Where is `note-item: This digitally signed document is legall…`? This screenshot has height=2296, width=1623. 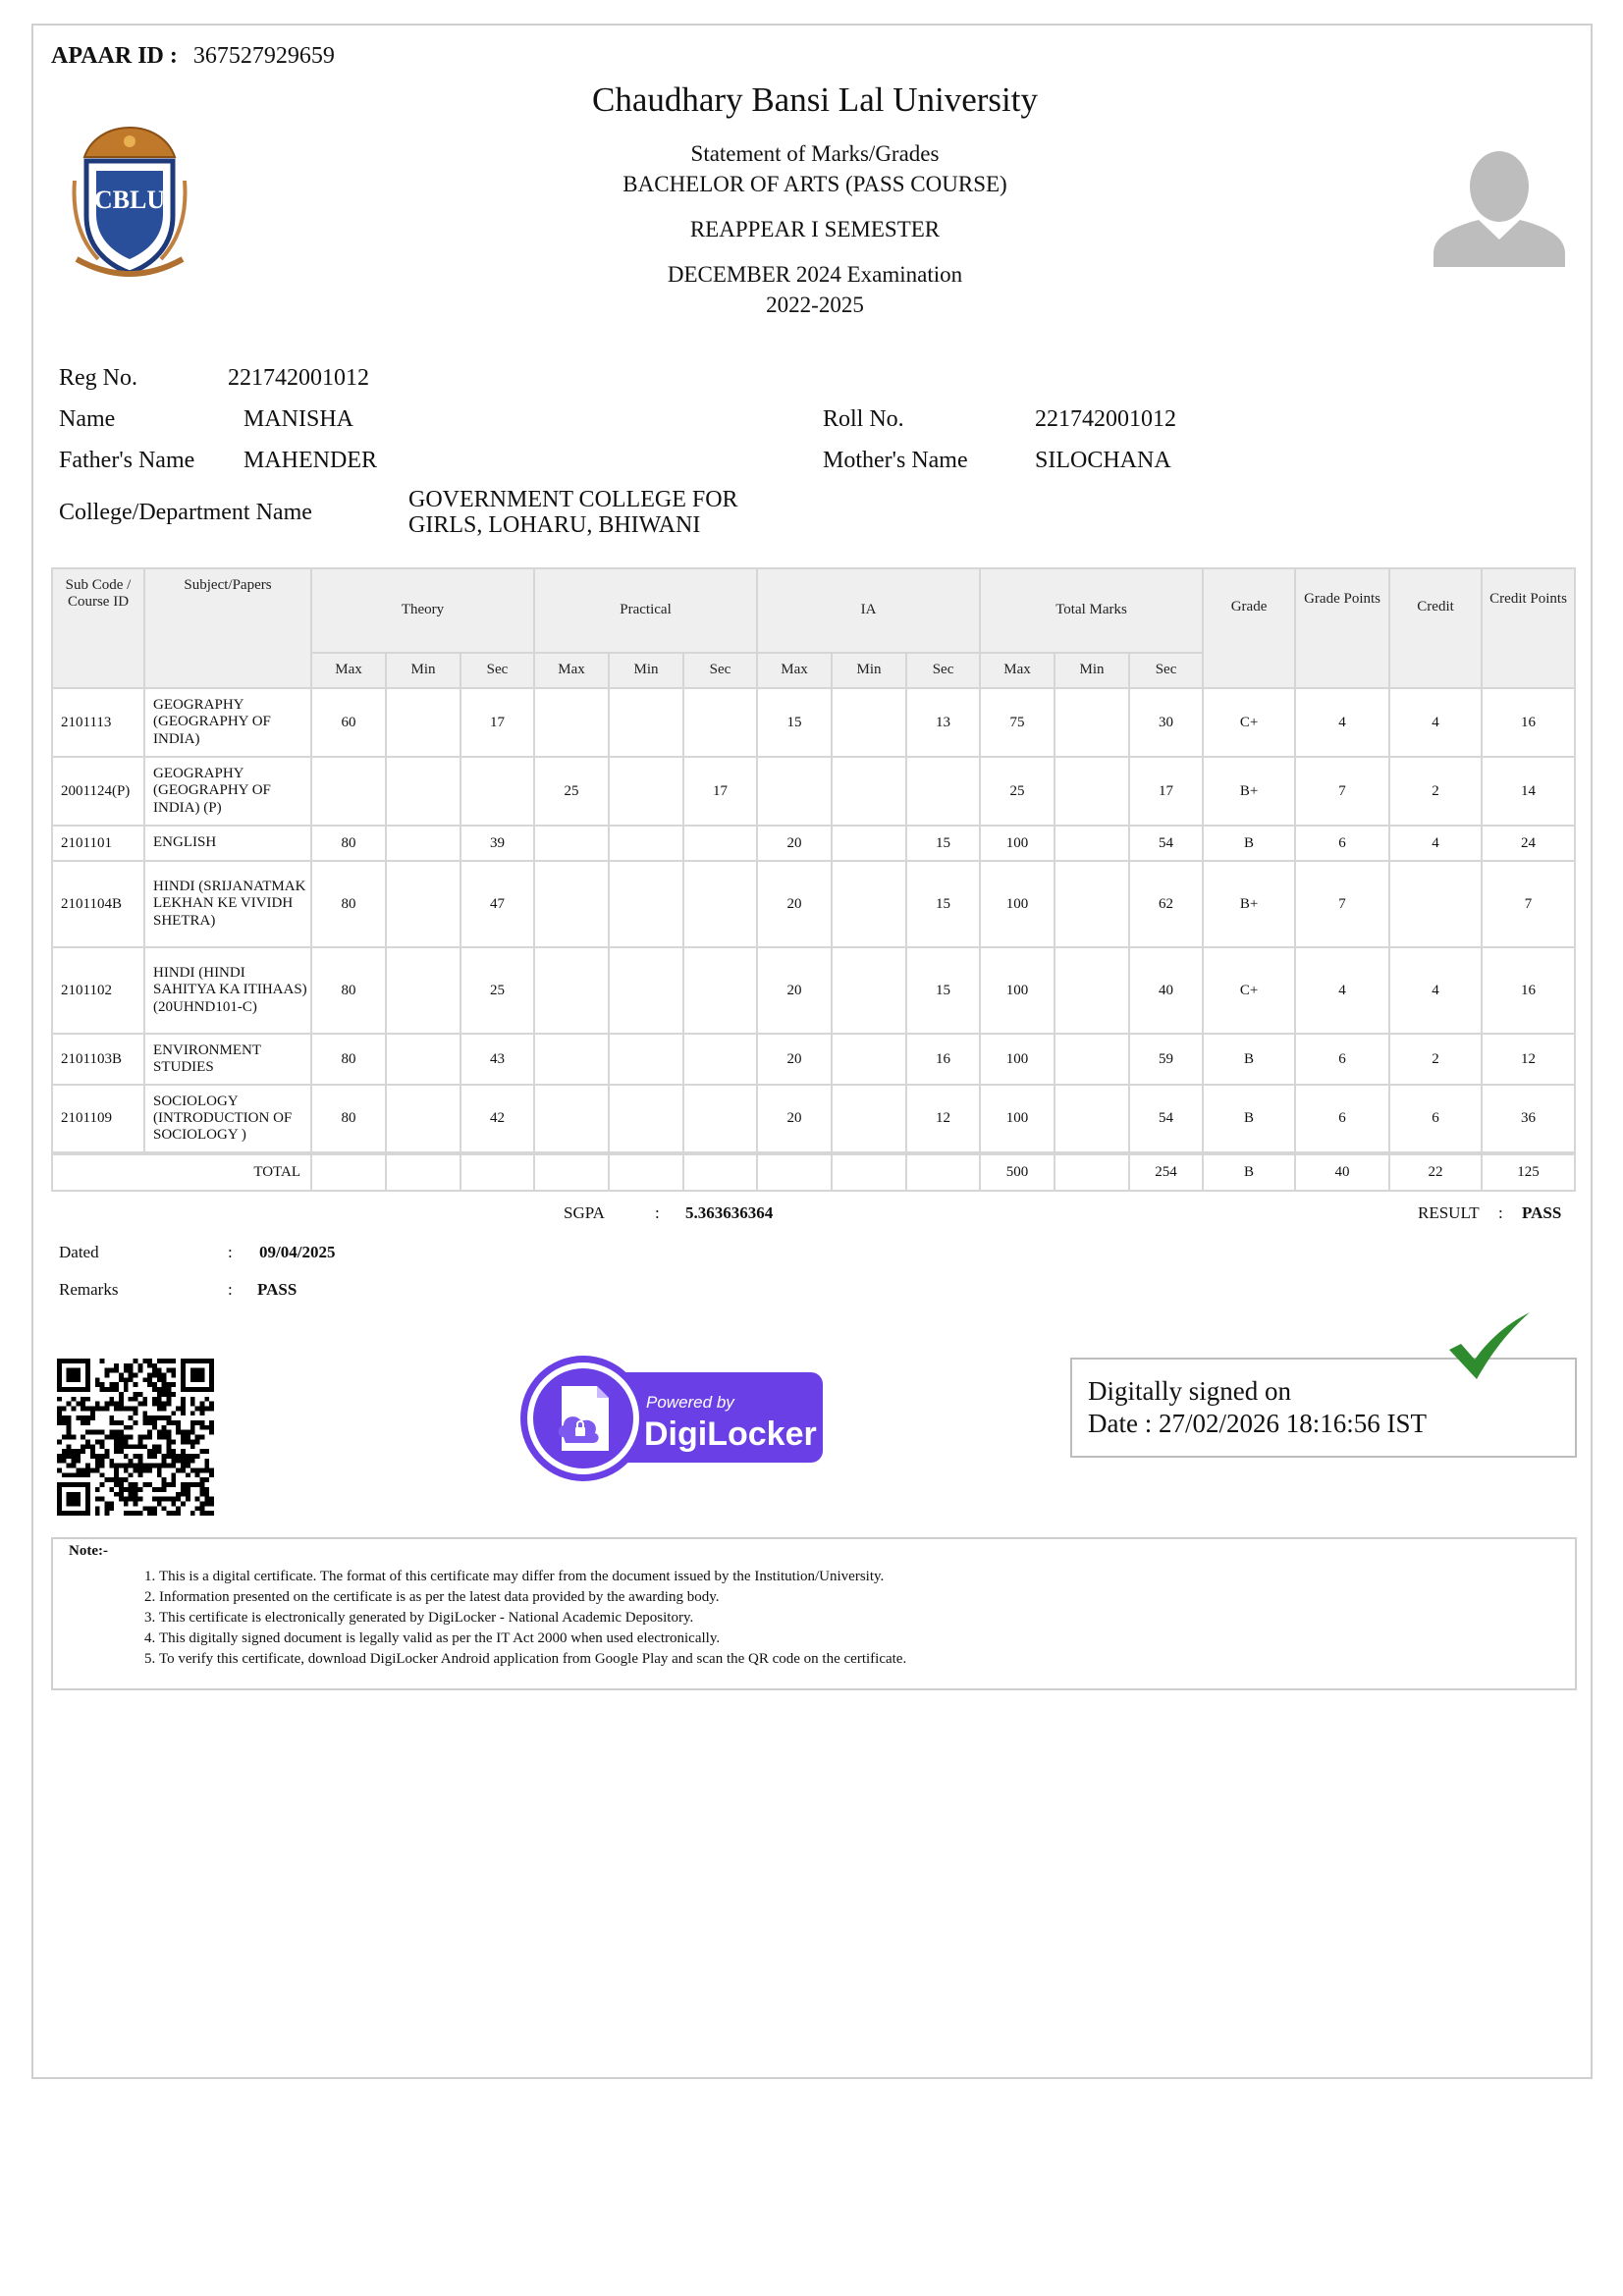 note-item: This digitally signed document is legall… is located at coordinates (533, 1639).